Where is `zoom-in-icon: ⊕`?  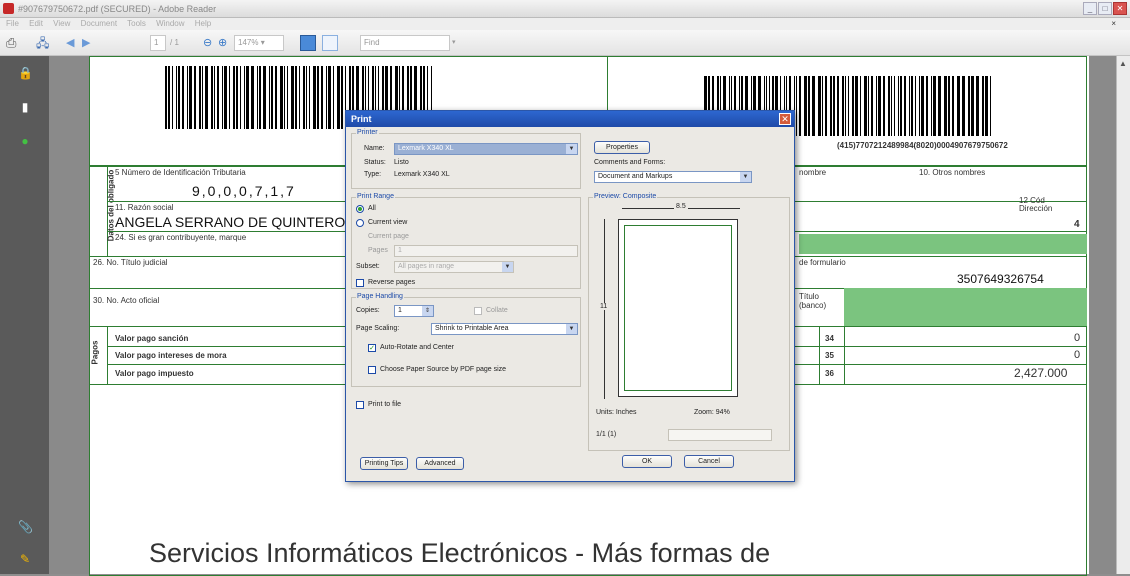
zoom-in-icon: ⊕ is located at coordinates (224, 43).